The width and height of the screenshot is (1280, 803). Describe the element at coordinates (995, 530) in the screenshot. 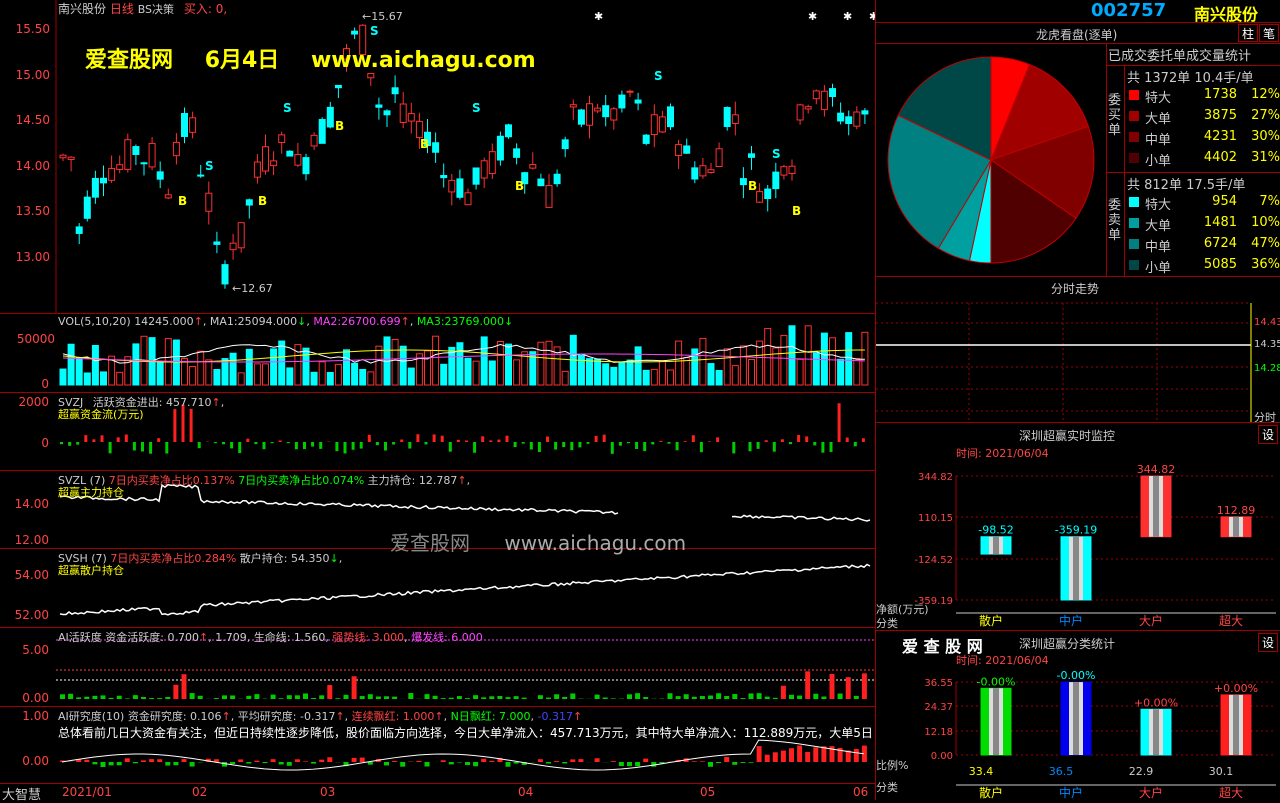

I see `bar-value-label: -98.52` at that location.